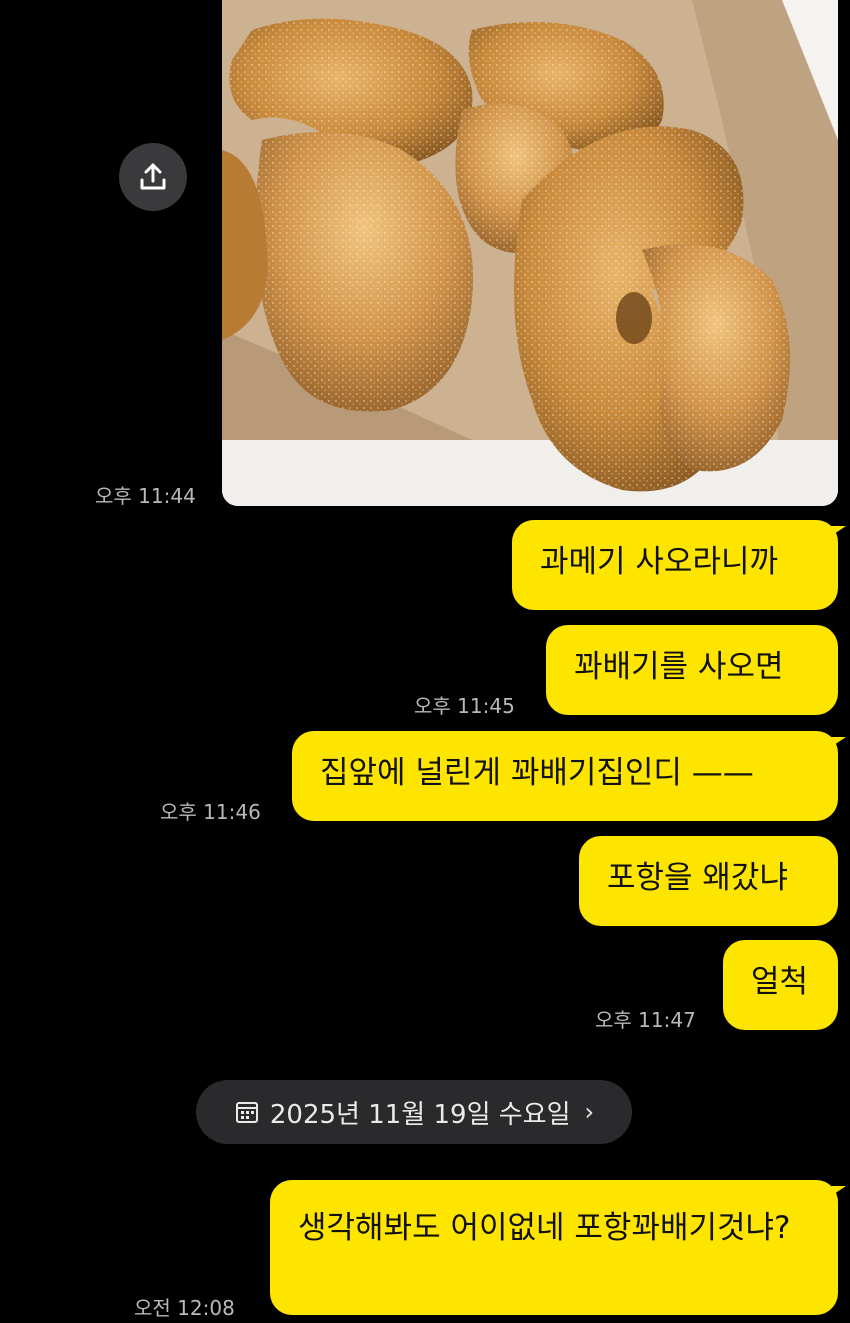 The height and width of the screenshot is (1323, 850). Describe the element at coordinates (692, 670) in the screenshot. I see `message-bubble: 꽈배기를 사오면` at that location.